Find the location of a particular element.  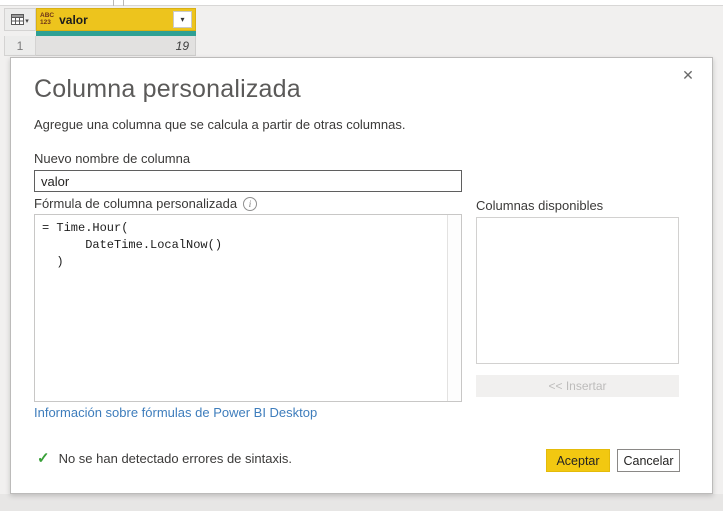

row-number: 1 is located at coordinates (20, 46).